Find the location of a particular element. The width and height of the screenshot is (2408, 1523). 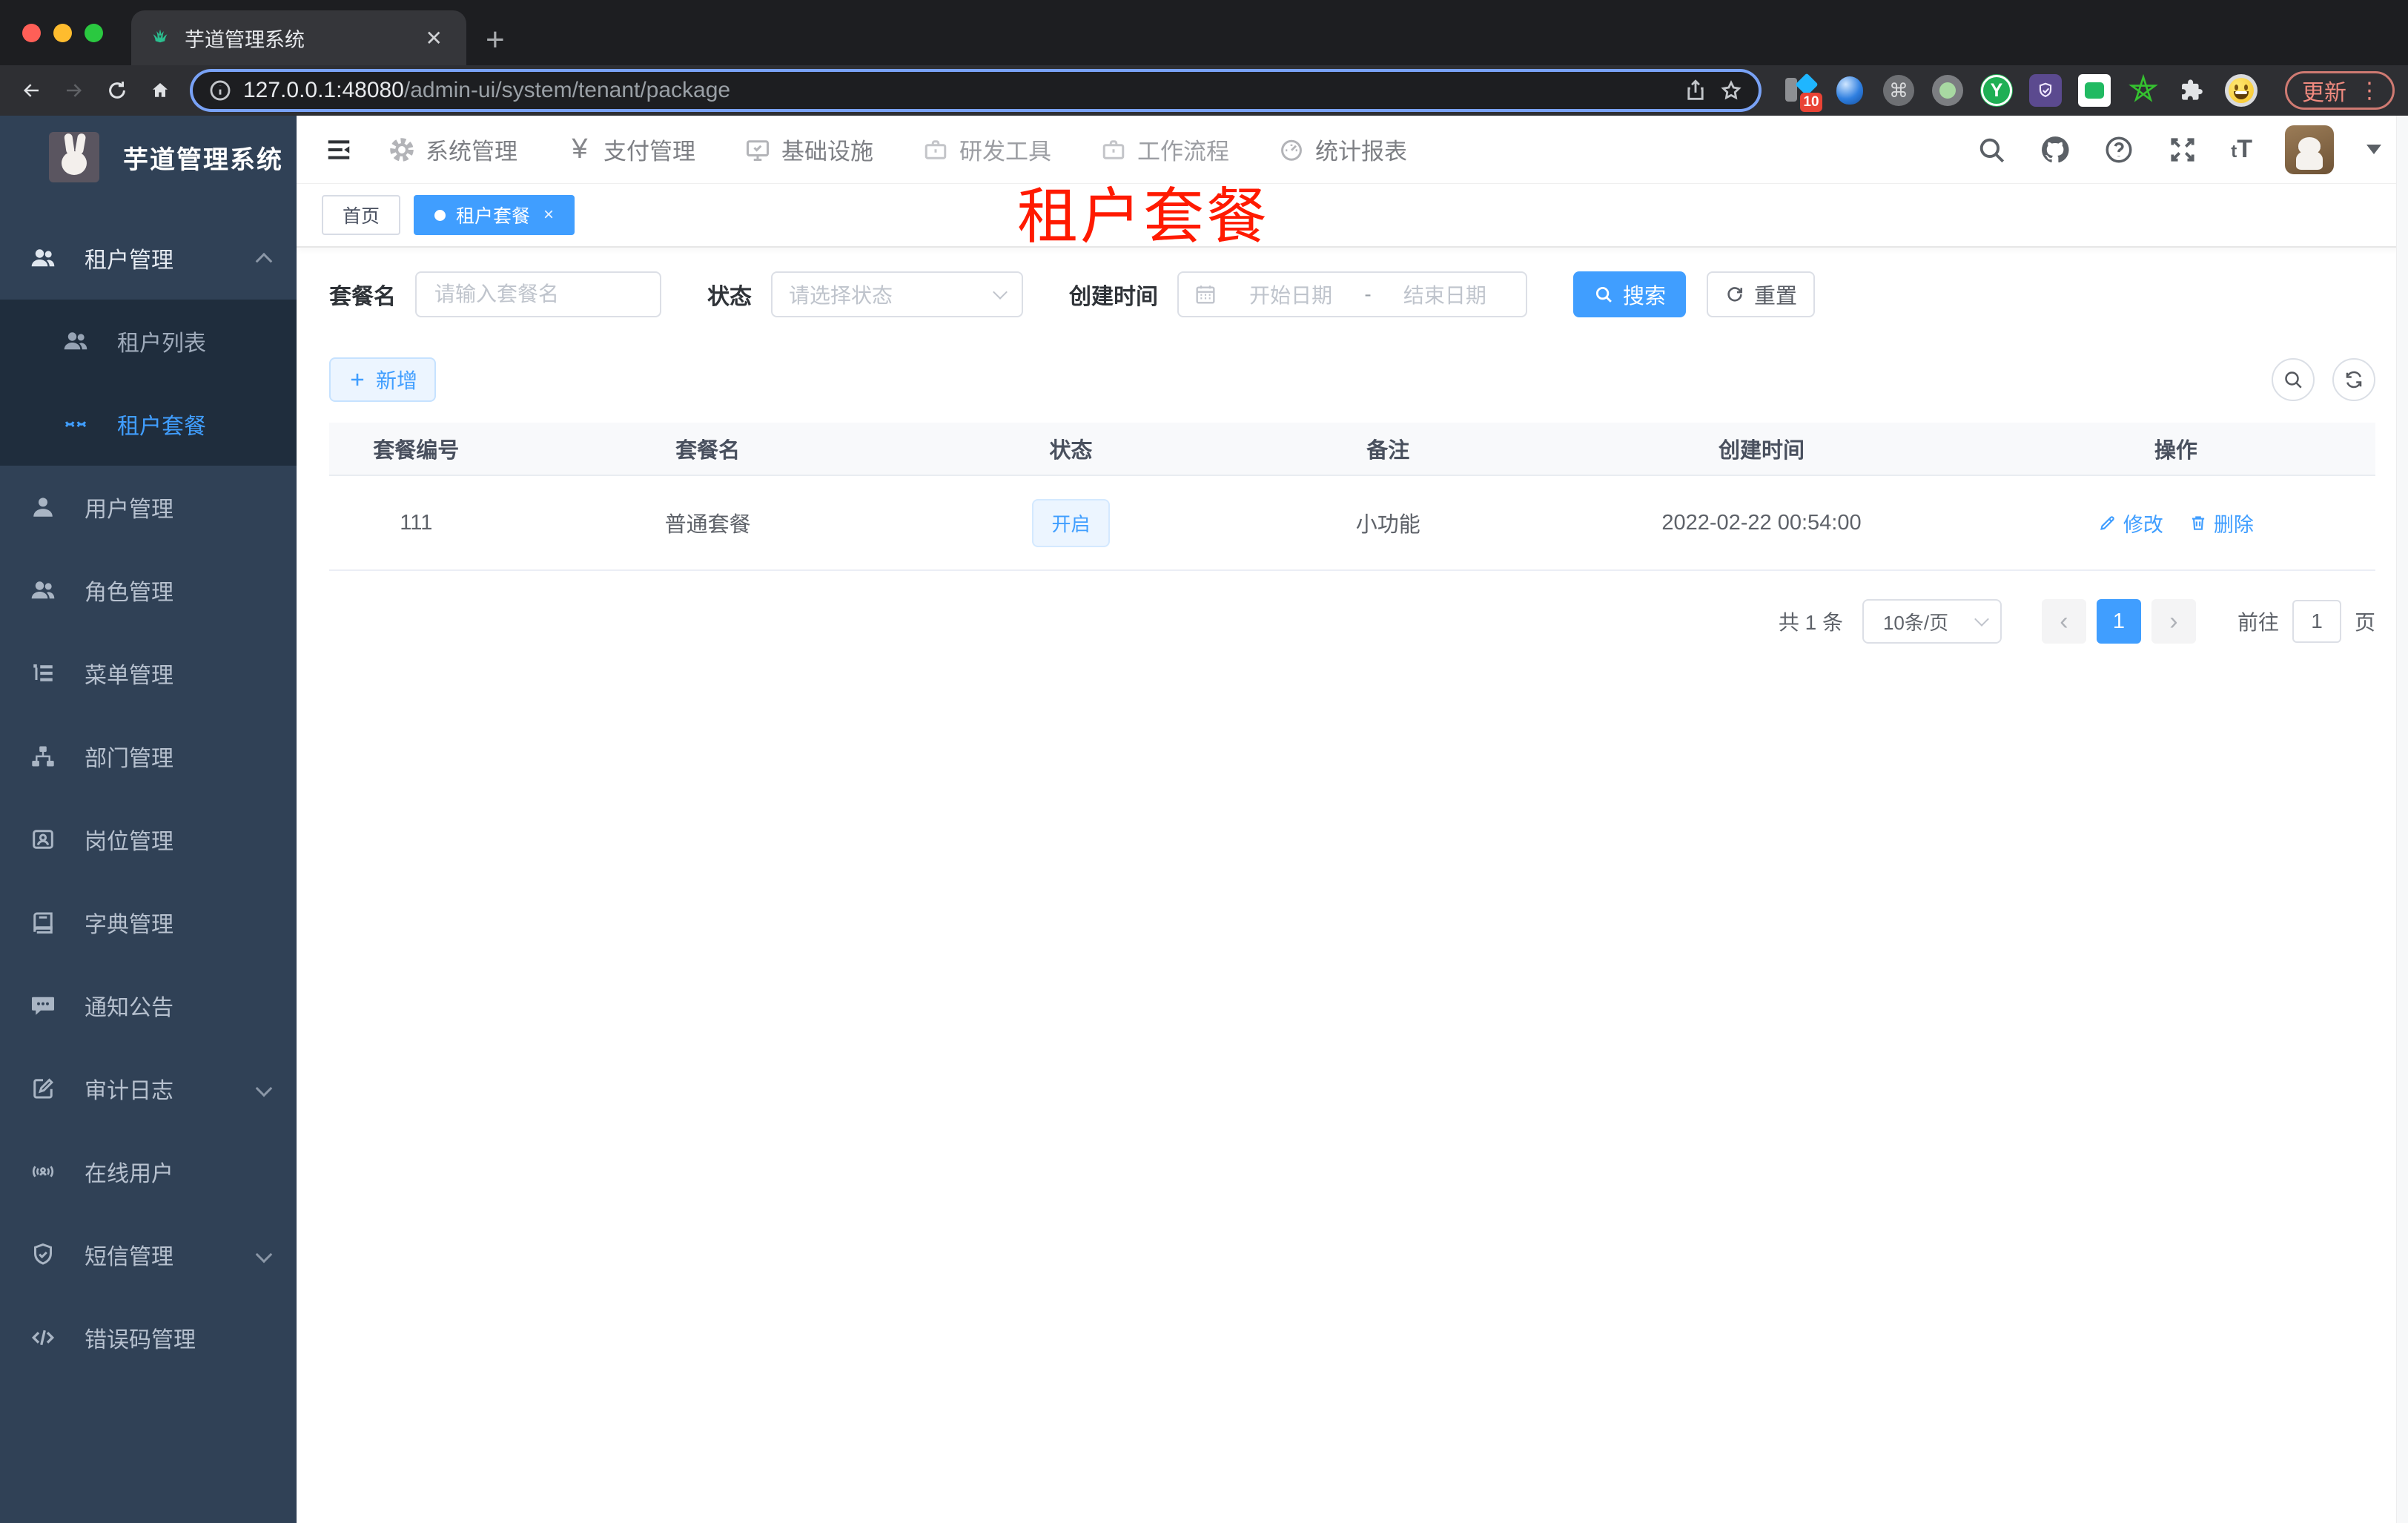

page-size-select: 10条/页 is located at coordinates (1932, 621).